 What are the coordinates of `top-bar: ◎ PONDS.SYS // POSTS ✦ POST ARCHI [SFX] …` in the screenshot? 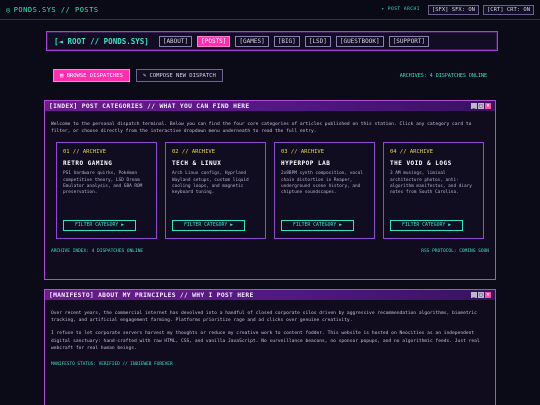 It's located at (270, 10).